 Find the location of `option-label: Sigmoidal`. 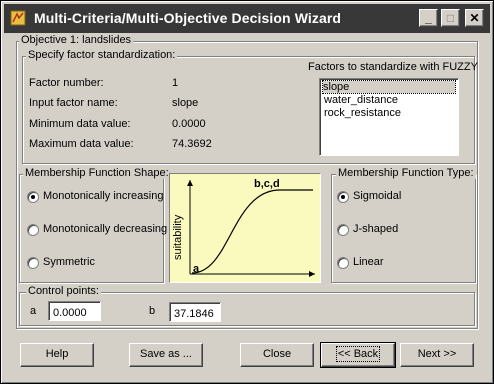

option-label: Sigmoidal is located at coordinates (377, 196).